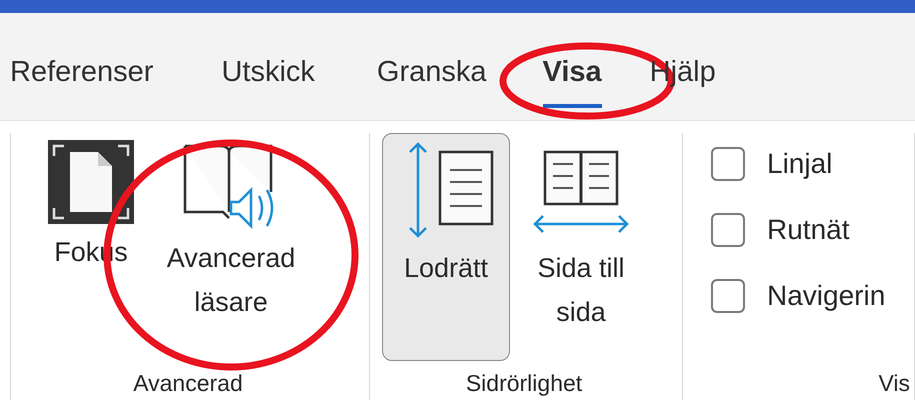 Image resolution: width=915 pixels, height=414 pixels. I want to click on checkbox-label: Navigerin, so click(826, 296).